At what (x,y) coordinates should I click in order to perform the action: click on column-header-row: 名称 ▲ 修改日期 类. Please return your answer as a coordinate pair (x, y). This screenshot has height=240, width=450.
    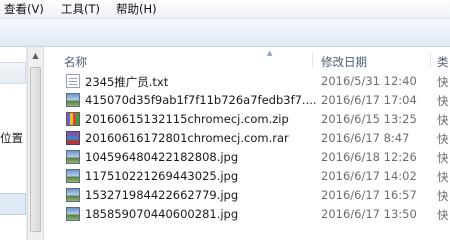
    Looking at the image, I should click on (247, 59).